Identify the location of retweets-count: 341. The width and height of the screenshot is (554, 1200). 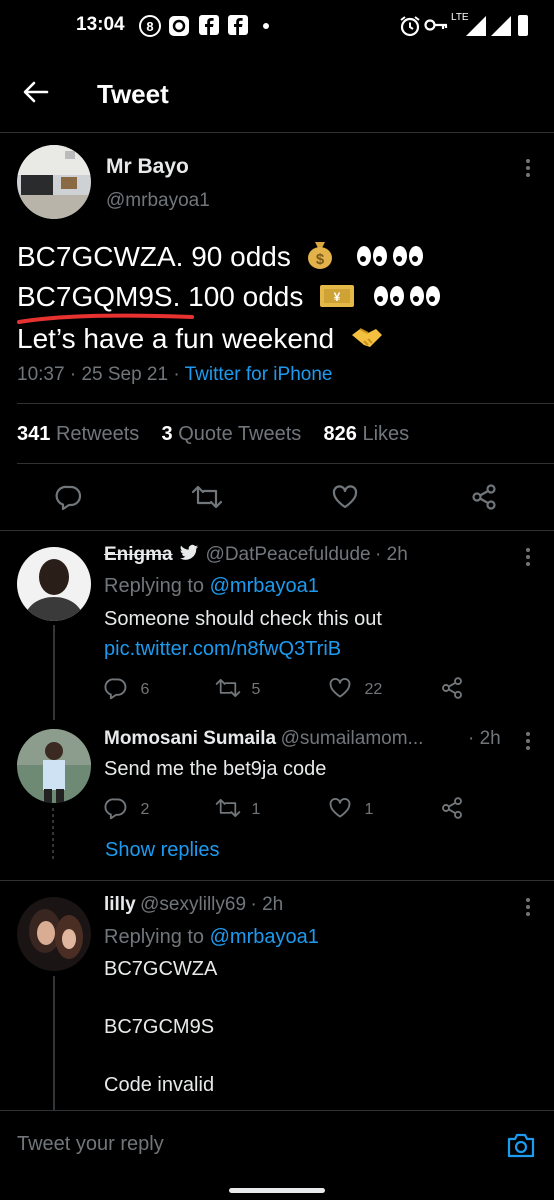
(34, 434).